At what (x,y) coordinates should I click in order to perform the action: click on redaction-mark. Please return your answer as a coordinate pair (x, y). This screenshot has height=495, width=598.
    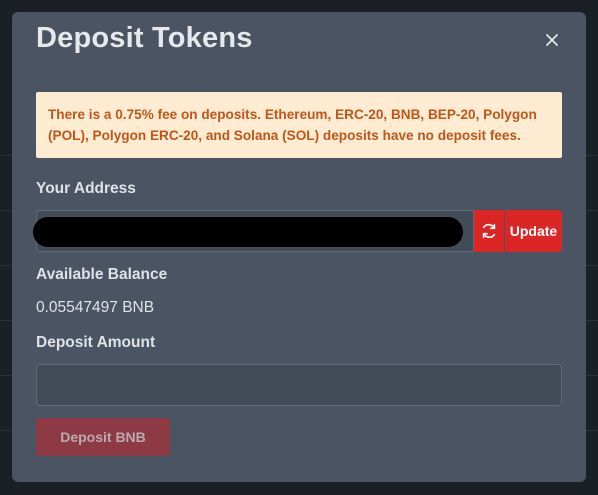
    Looking at the image, I should click on (248, 232).